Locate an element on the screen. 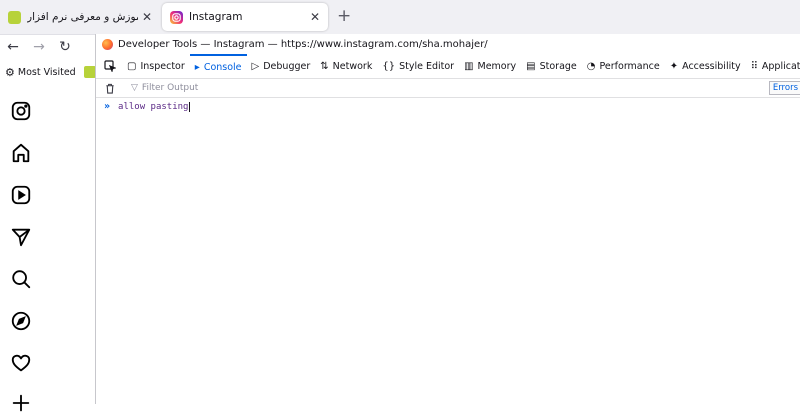  filter-placeholder: Filter Output is located at coordinates (170, 88).